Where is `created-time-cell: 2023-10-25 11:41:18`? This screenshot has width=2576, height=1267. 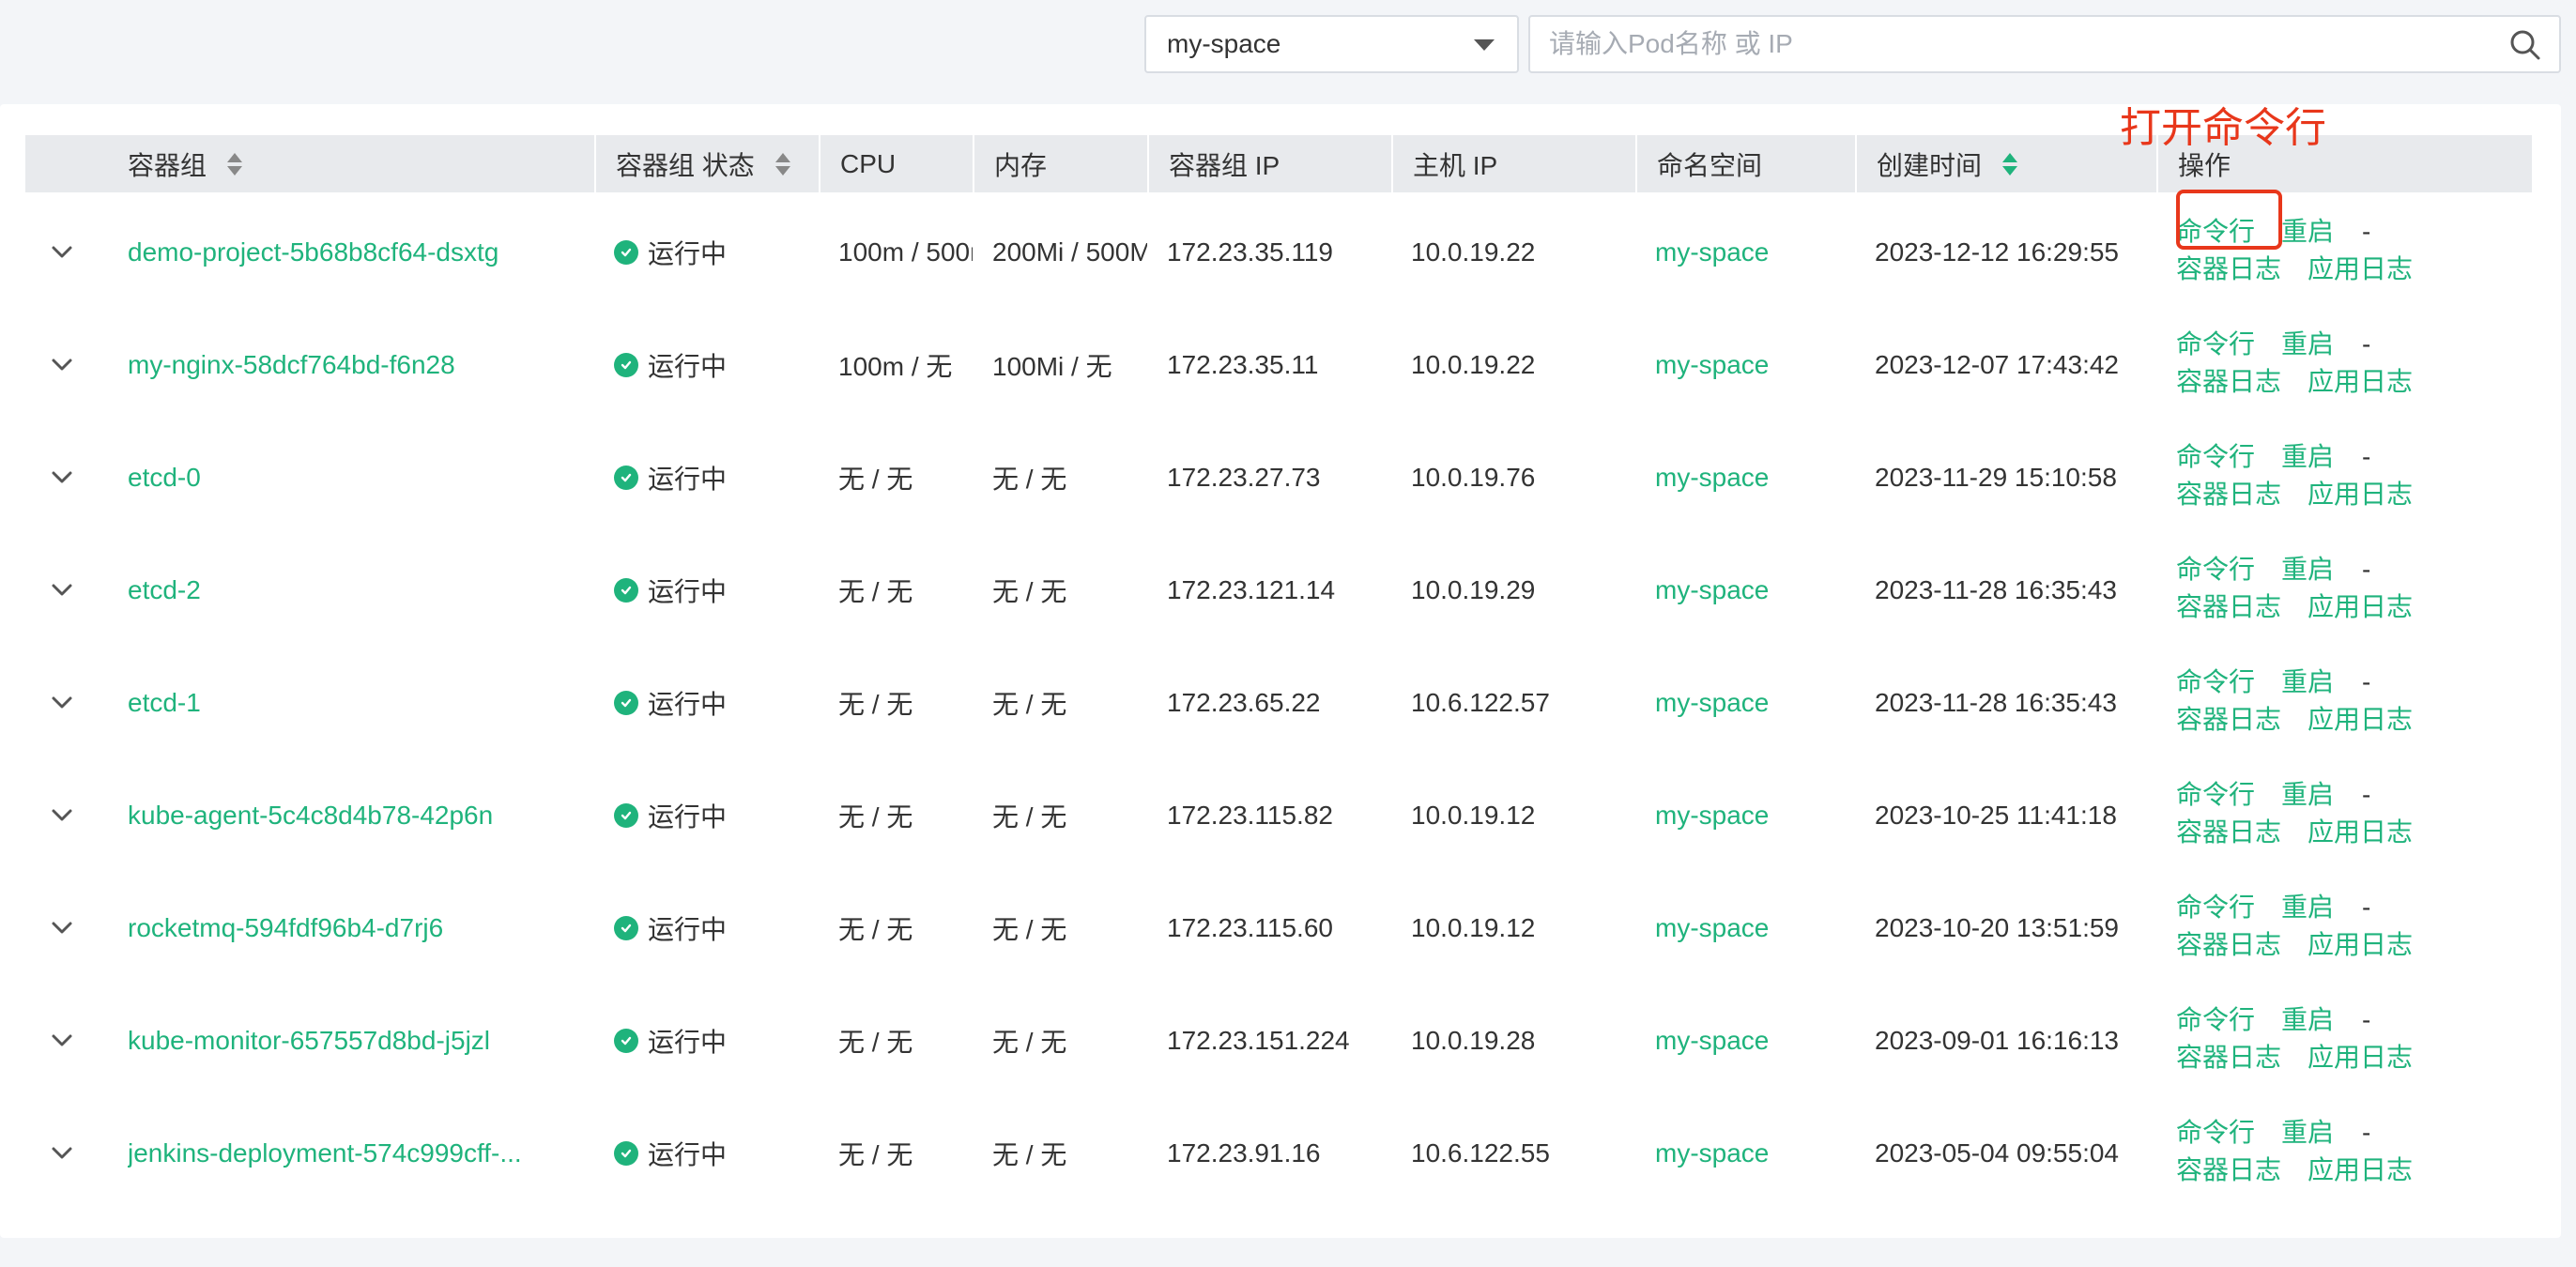 created-time-cell: 2023-10-25 11:41:18 is located at coordinates (1996, 815).